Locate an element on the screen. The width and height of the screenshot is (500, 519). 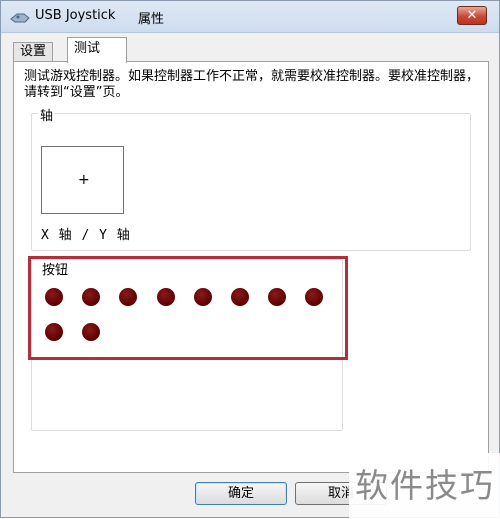
tab-test: 测试 is located at coordinates (97, 50).